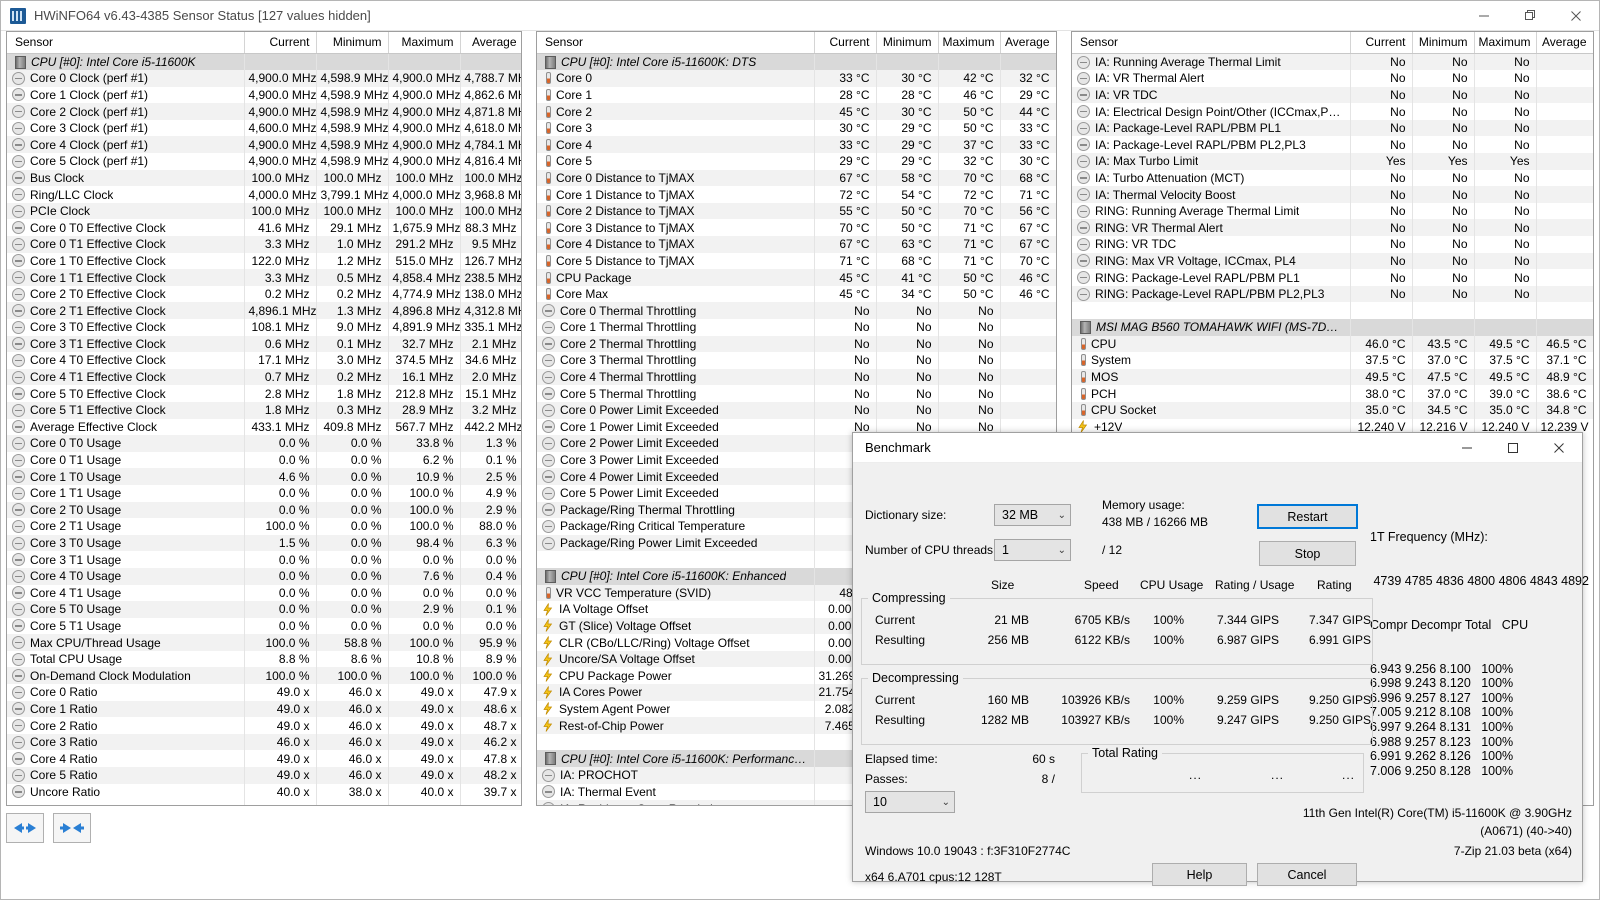  Describe the element at coordinates (796, 78) in the screenshot. I see `table-row: Core 0 33 °C 30 °C 42 °C 32 °C` at that location.